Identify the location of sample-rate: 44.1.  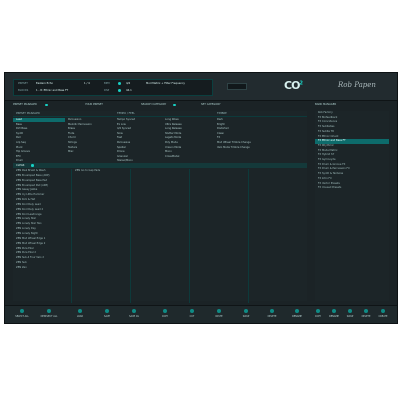
(129, 90).